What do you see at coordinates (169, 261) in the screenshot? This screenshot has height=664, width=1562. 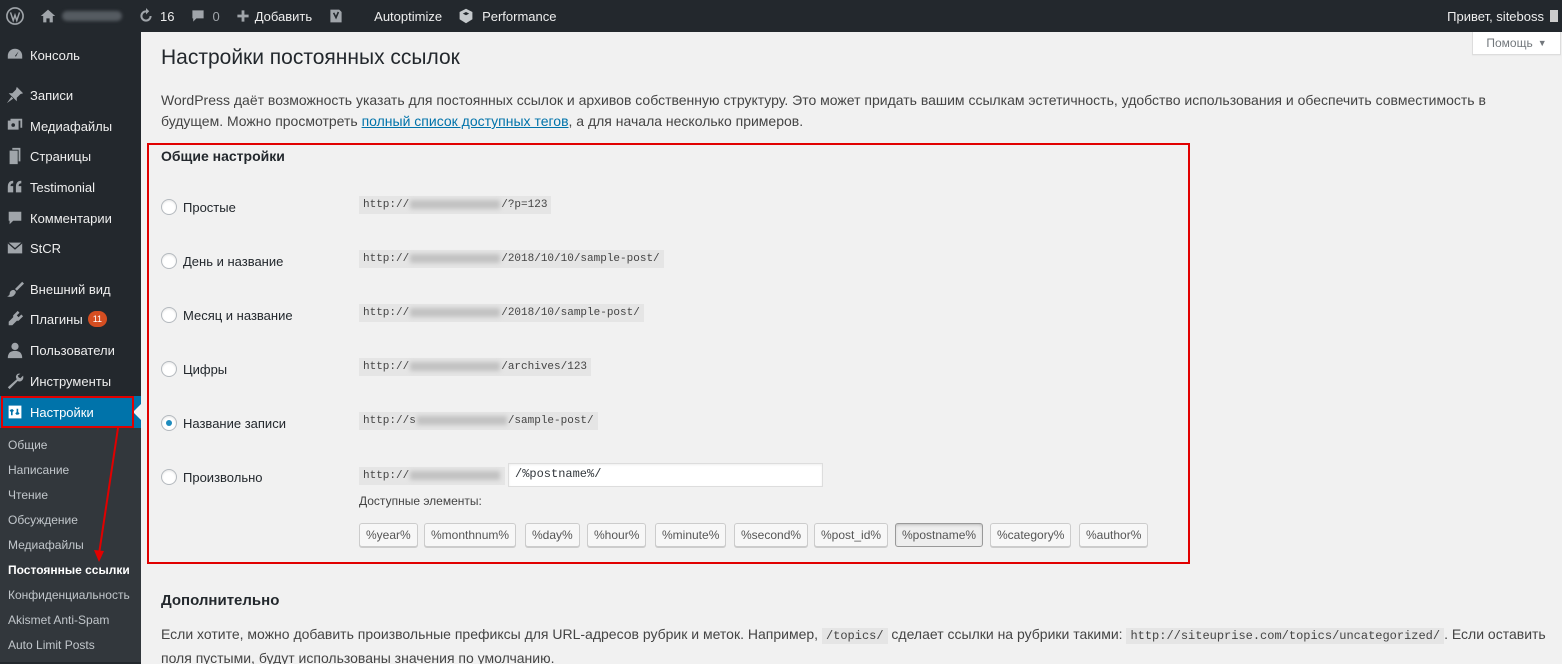 I see `radio-day-name` at bounding box center [169, 261].